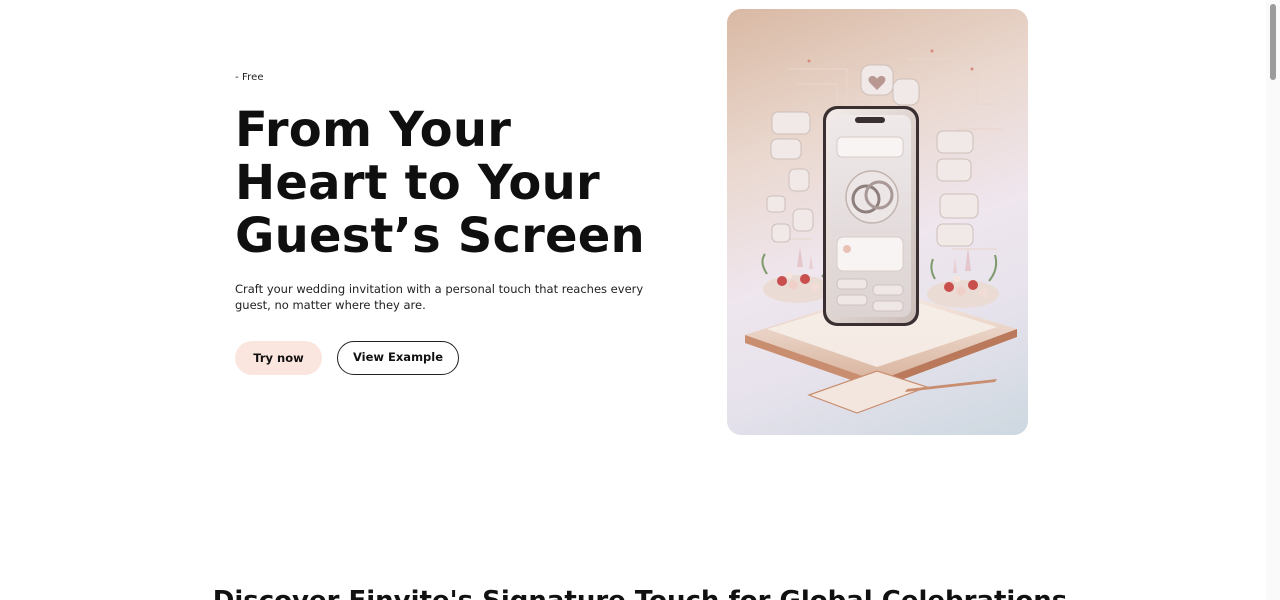  Describe the element at coordinates (373, 130) in the screenshot. I see `headline-line-1: From Your` at that location.